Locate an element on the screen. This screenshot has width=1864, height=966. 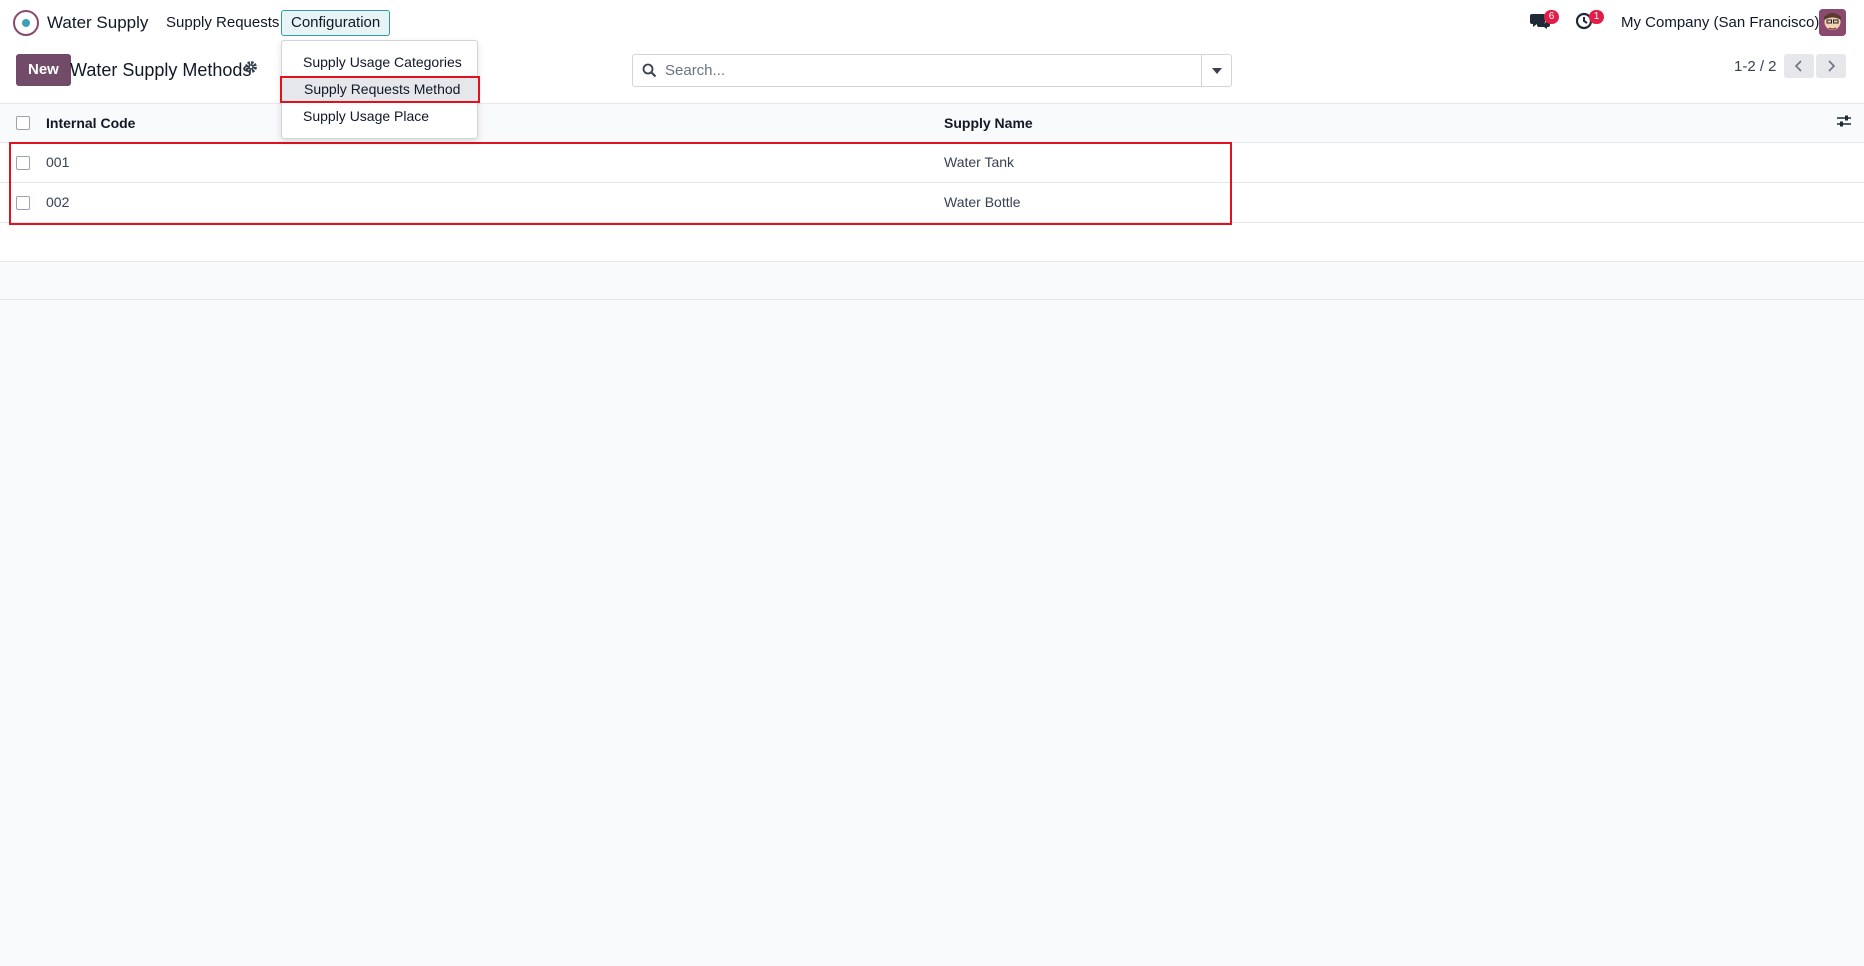
chat-badge: 6 is located at coordinates (1551, 17).